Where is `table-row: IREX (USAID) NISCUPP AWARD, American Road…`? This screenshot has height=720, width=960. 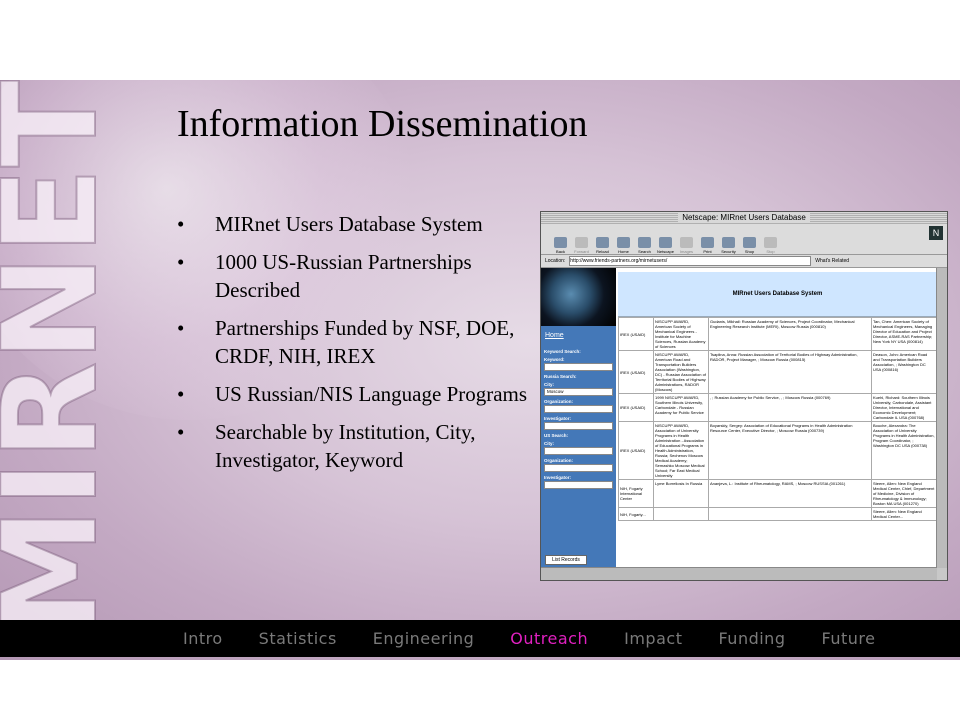 table-row: IREX (USAID) NISCUPP AWARD, American Road… is located at coordinates (777, 372).